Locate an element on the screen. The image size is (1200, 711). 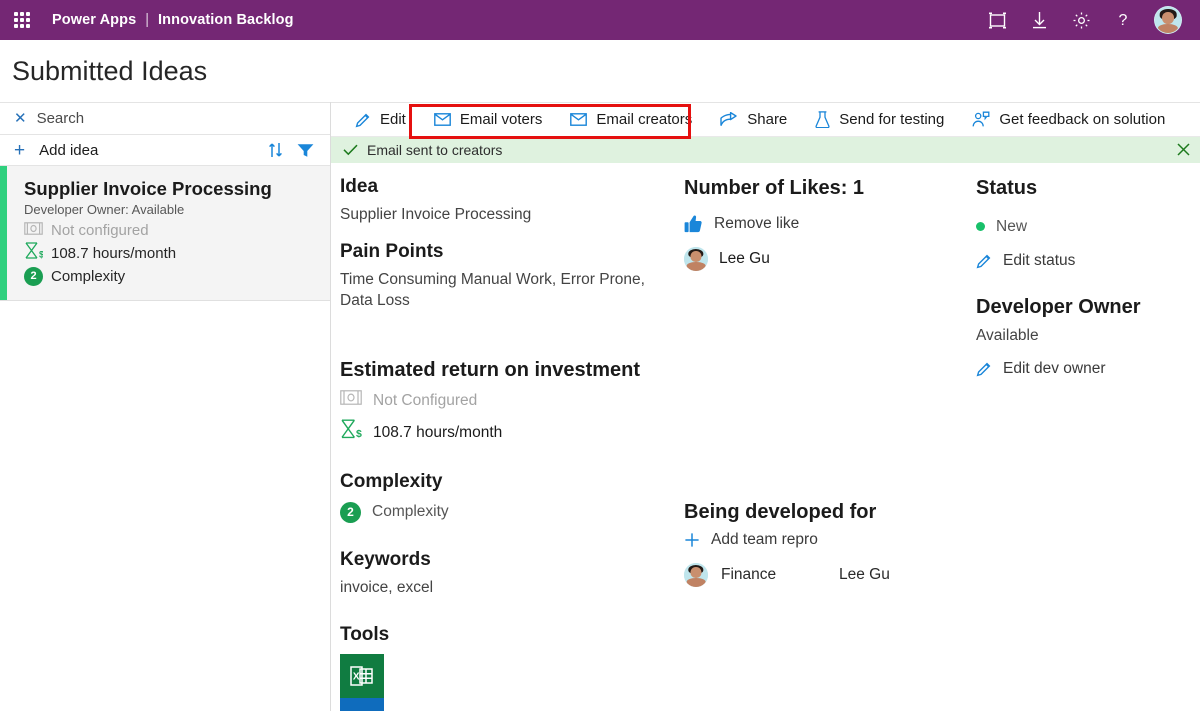
roi-money-row: Not Configured is located at coordinates (509, 400).